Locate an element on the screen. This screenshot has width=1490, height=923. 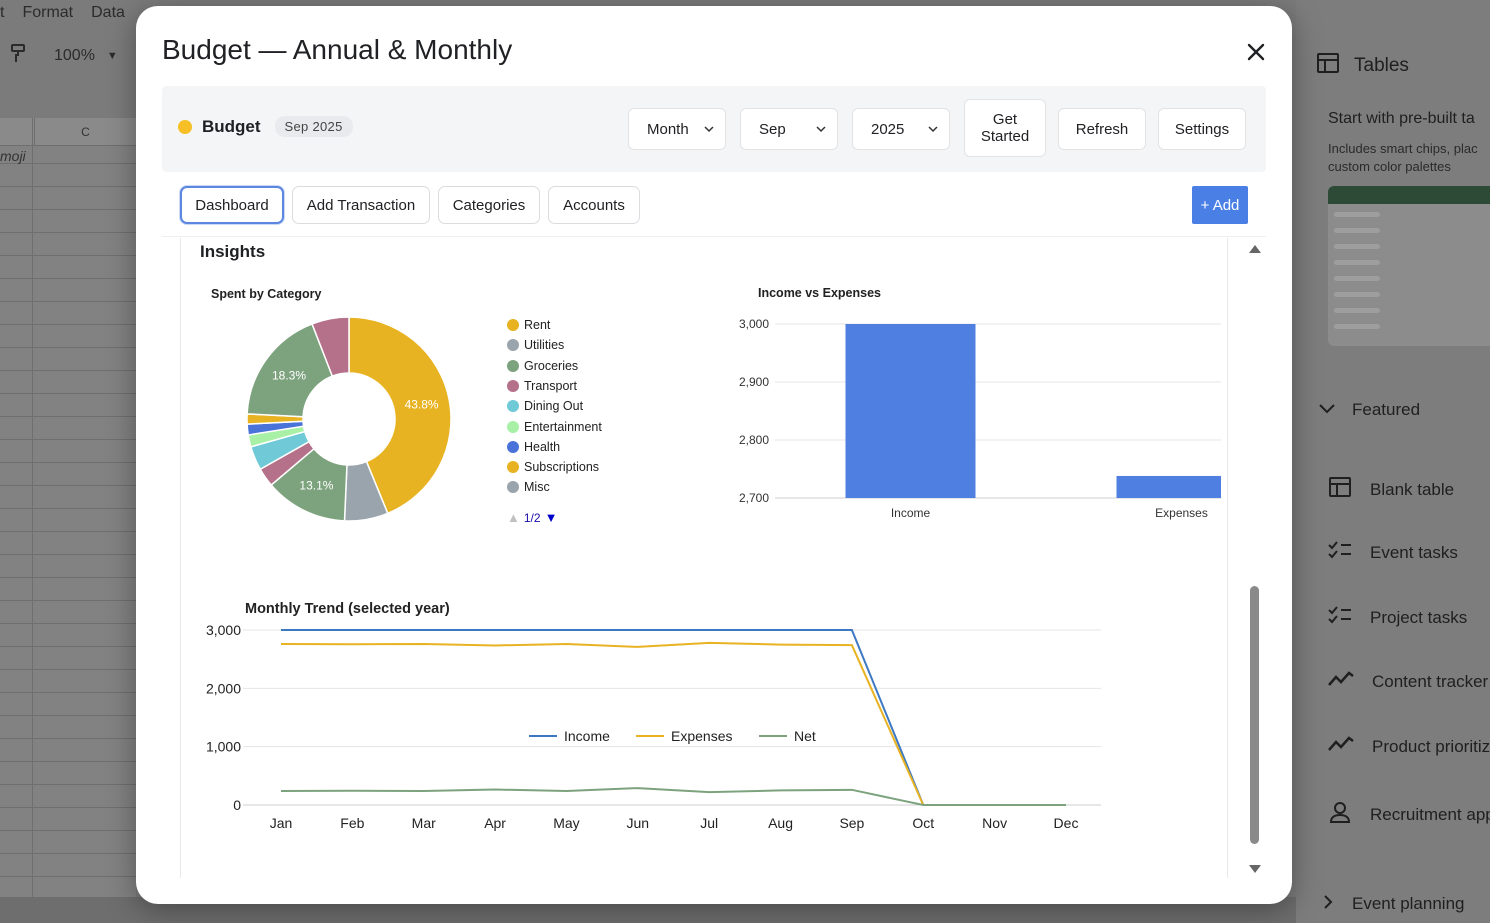
divider is located at coordinates (714, 236).